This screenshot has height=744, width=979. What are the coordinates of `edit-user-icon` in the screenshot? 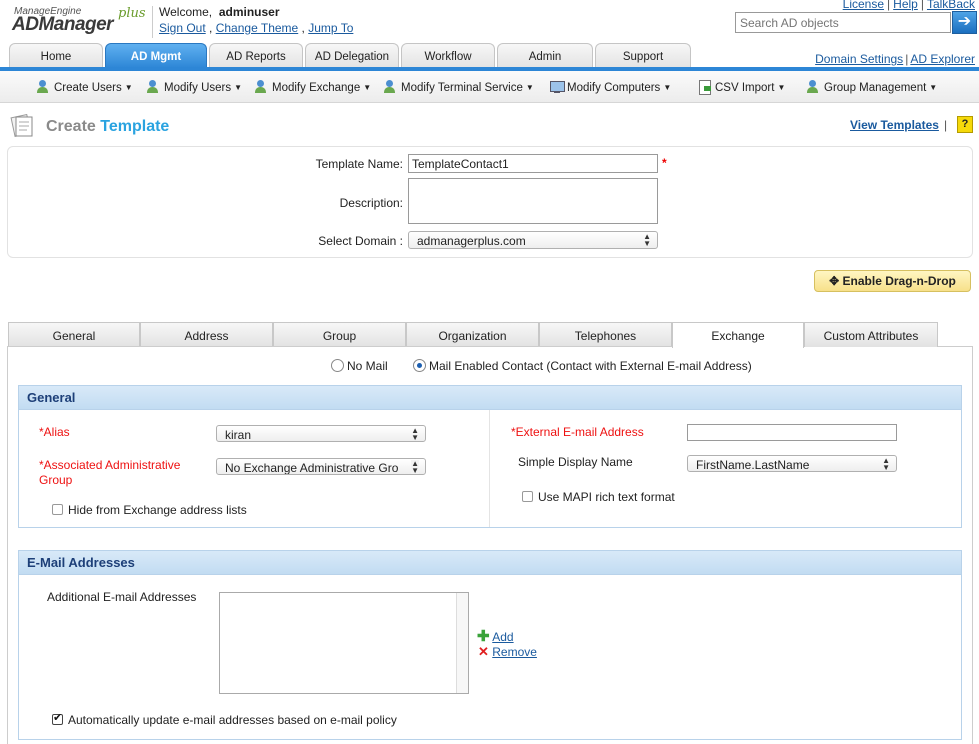 It's located at (154, 87).